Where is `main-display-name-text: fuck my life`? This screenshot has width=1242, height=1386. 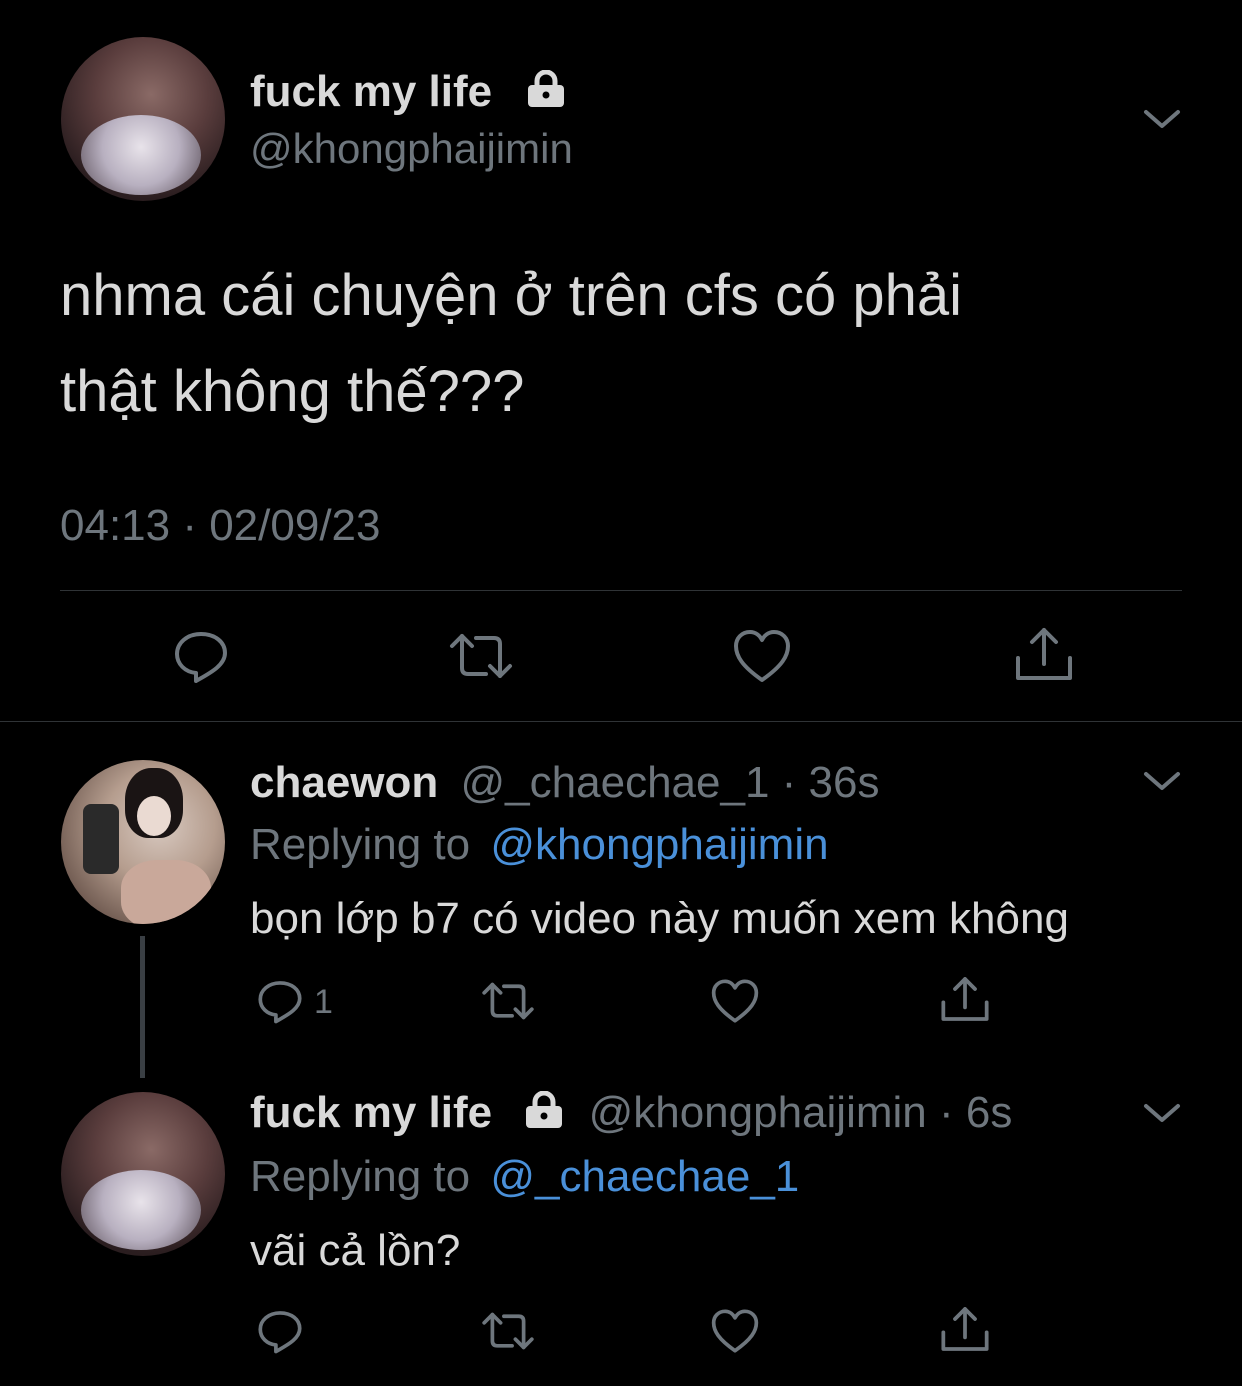 main-display-name-text: fuck my life is located at coordinates (371, 91).